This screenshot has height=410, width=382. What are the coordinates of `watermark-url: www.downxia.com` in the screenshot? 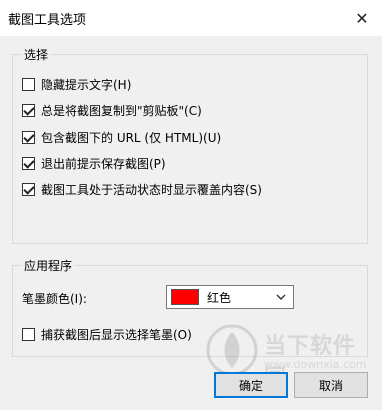 It's located at (315, 364).